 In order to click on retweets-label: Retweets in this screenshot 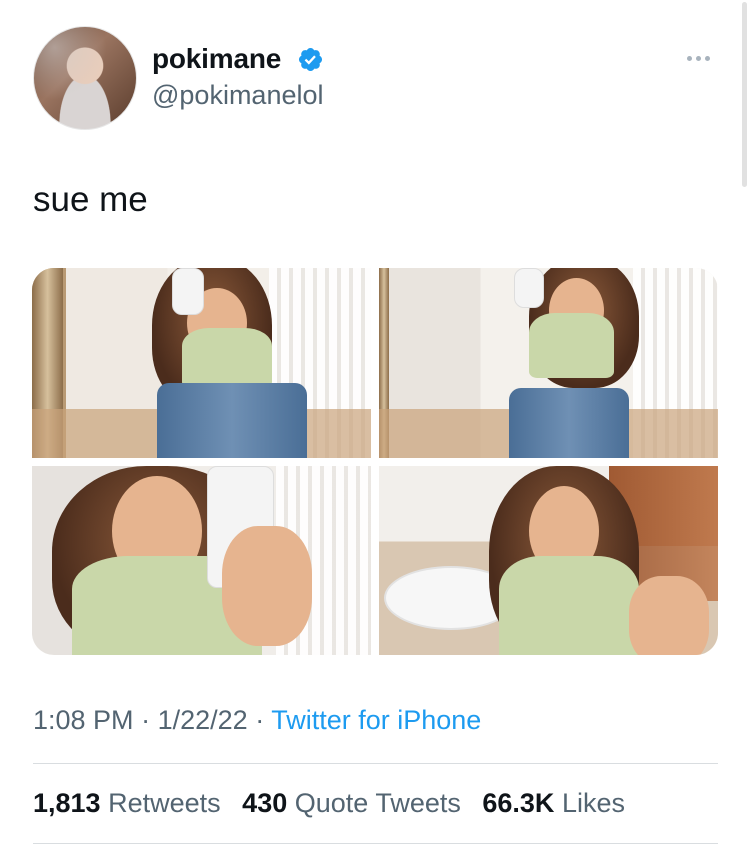, I will do `click(164, 803)`.